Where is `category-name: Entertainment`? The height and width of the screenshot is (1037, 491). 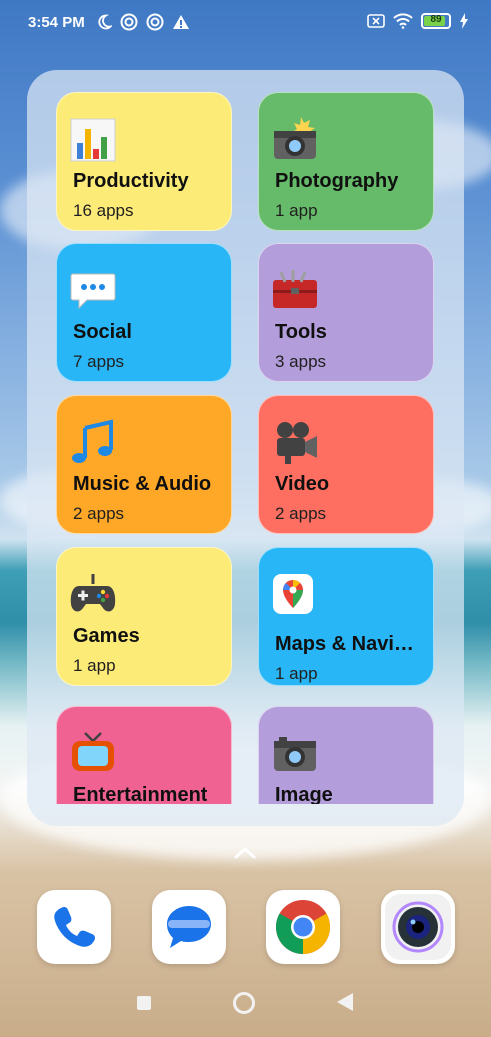 category-name: Entertainment is located at coordinates (140, 794).